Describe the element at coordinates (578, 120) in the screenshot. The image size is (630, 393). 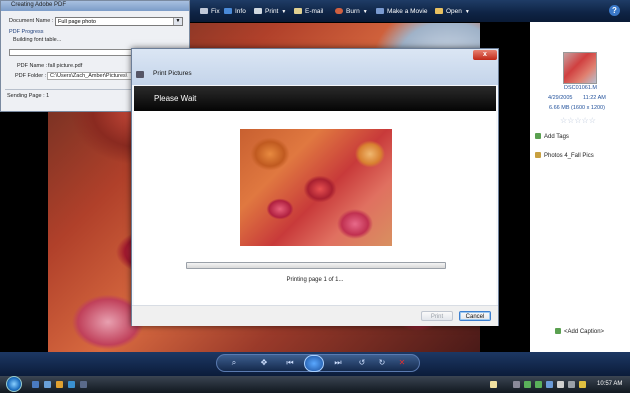
I see `rating-stars: ☆☆☆☆☆` at that location.